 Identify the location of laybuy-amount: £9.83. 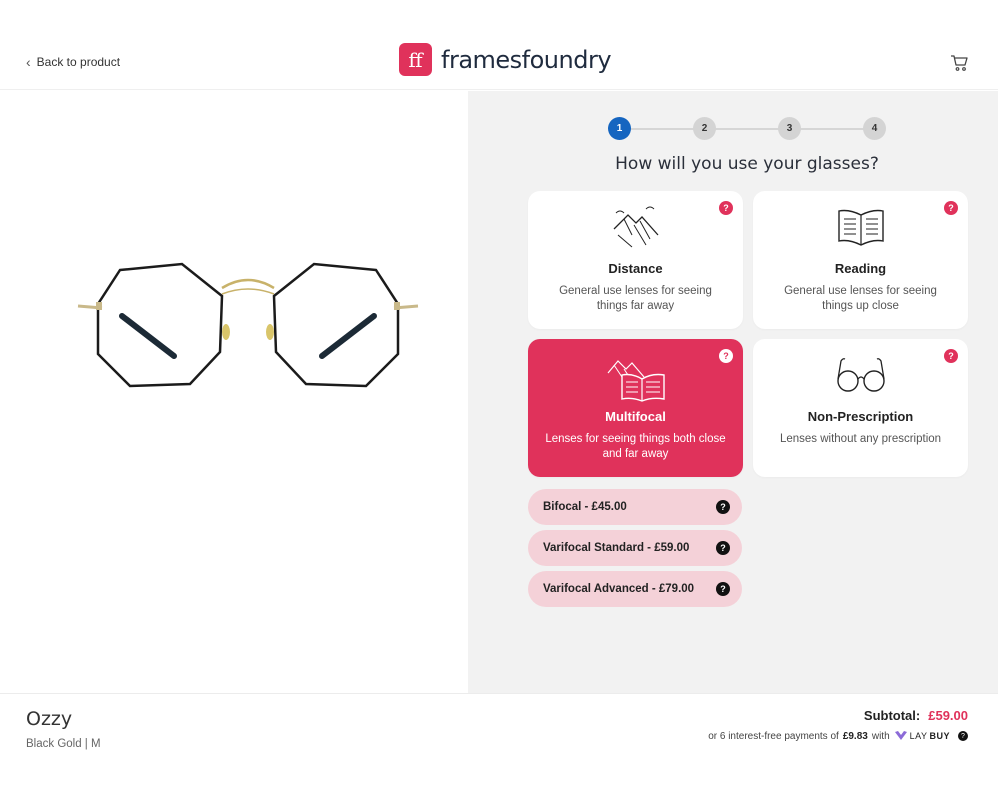
(855, 736).